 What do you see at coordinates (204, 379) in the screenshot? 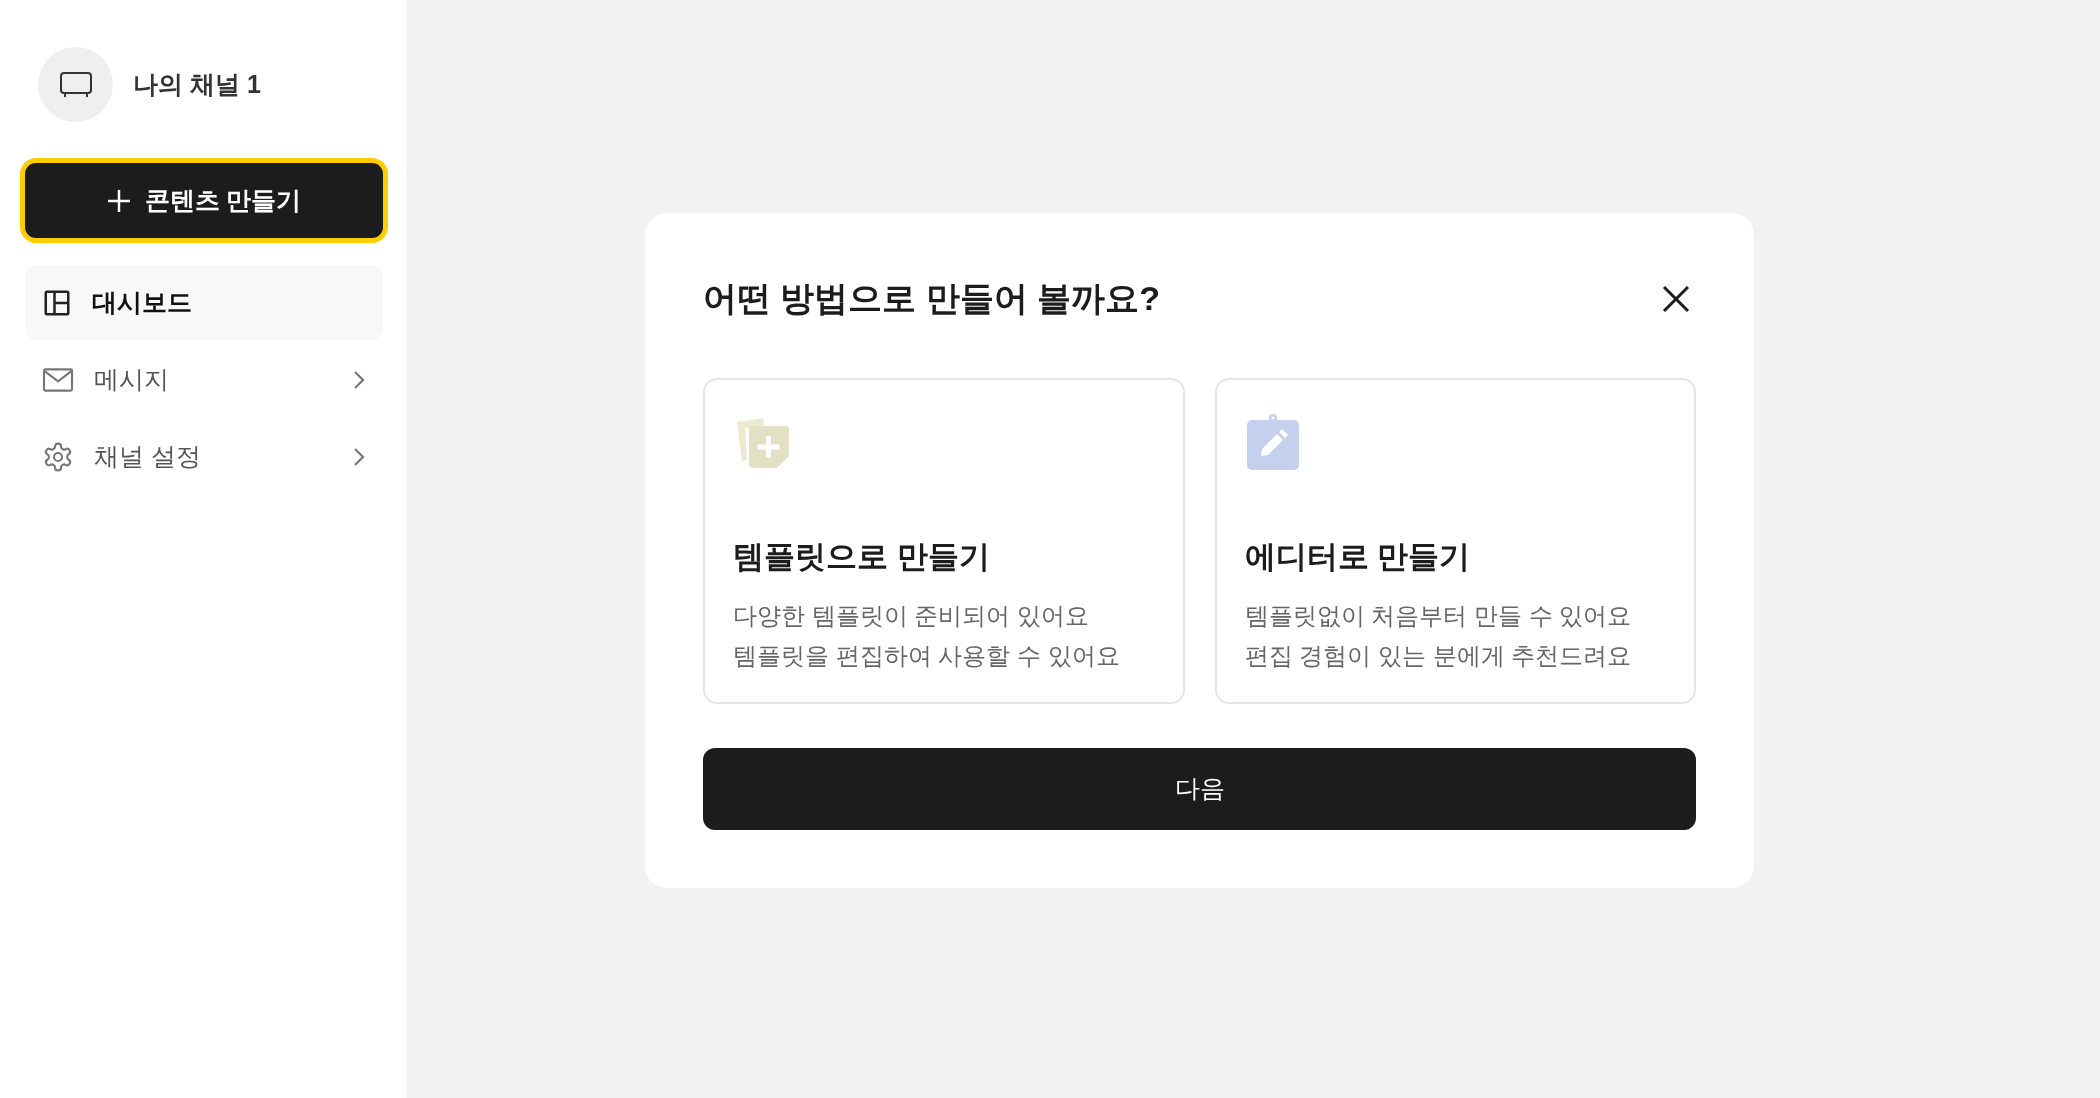
I see `sidebar-item: 메시지` at bounding box center [204, 379].